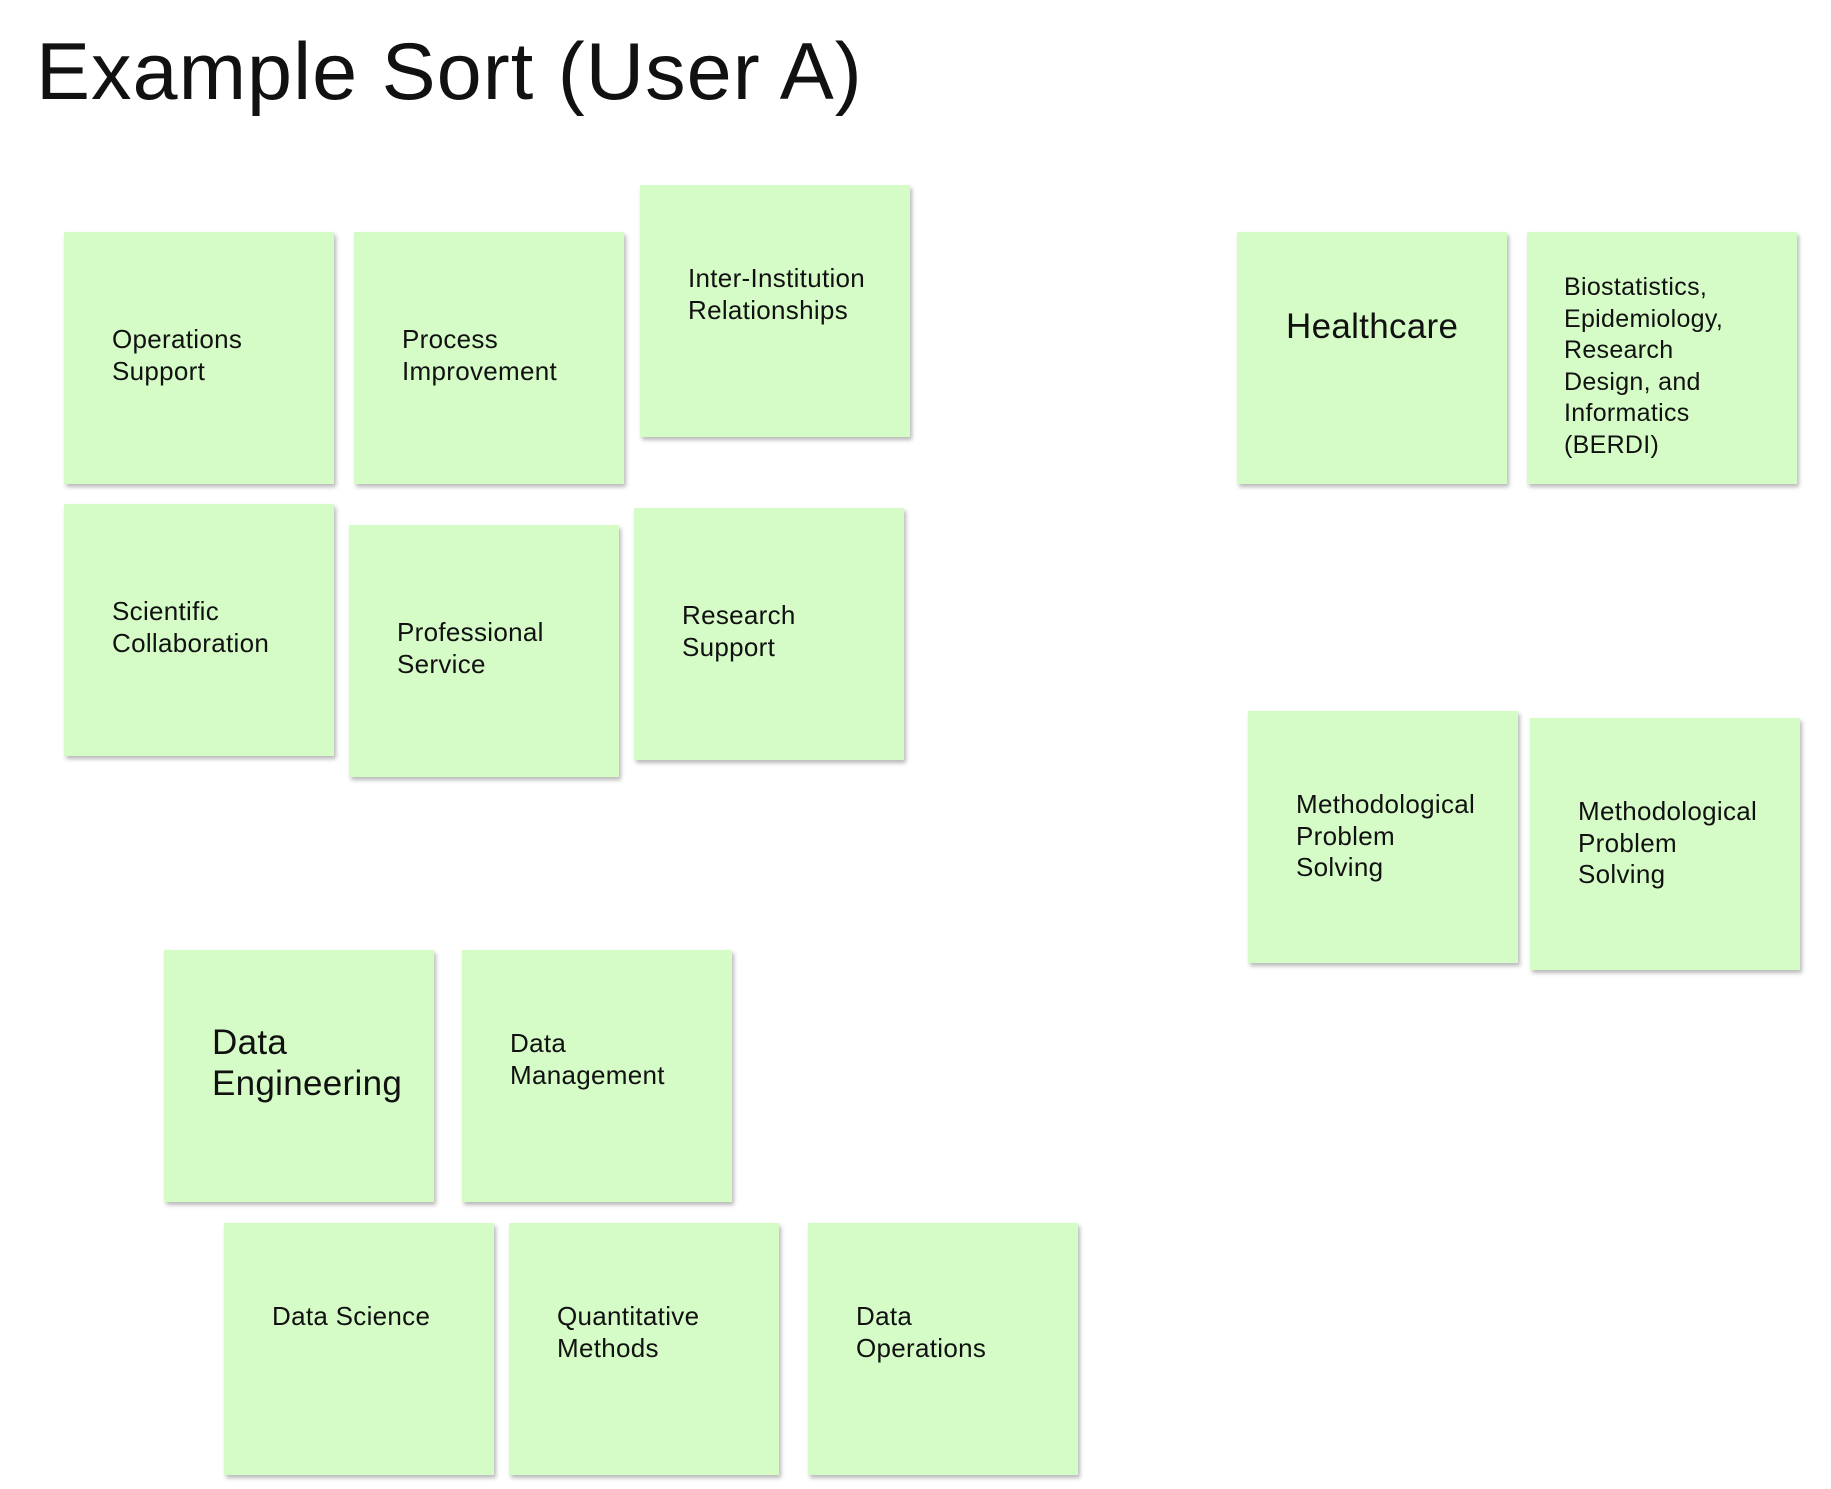 The height and width of the screenshot is (1489, 1831). I want to click on sticky-note-text: Professional Service, so click(470, 648).